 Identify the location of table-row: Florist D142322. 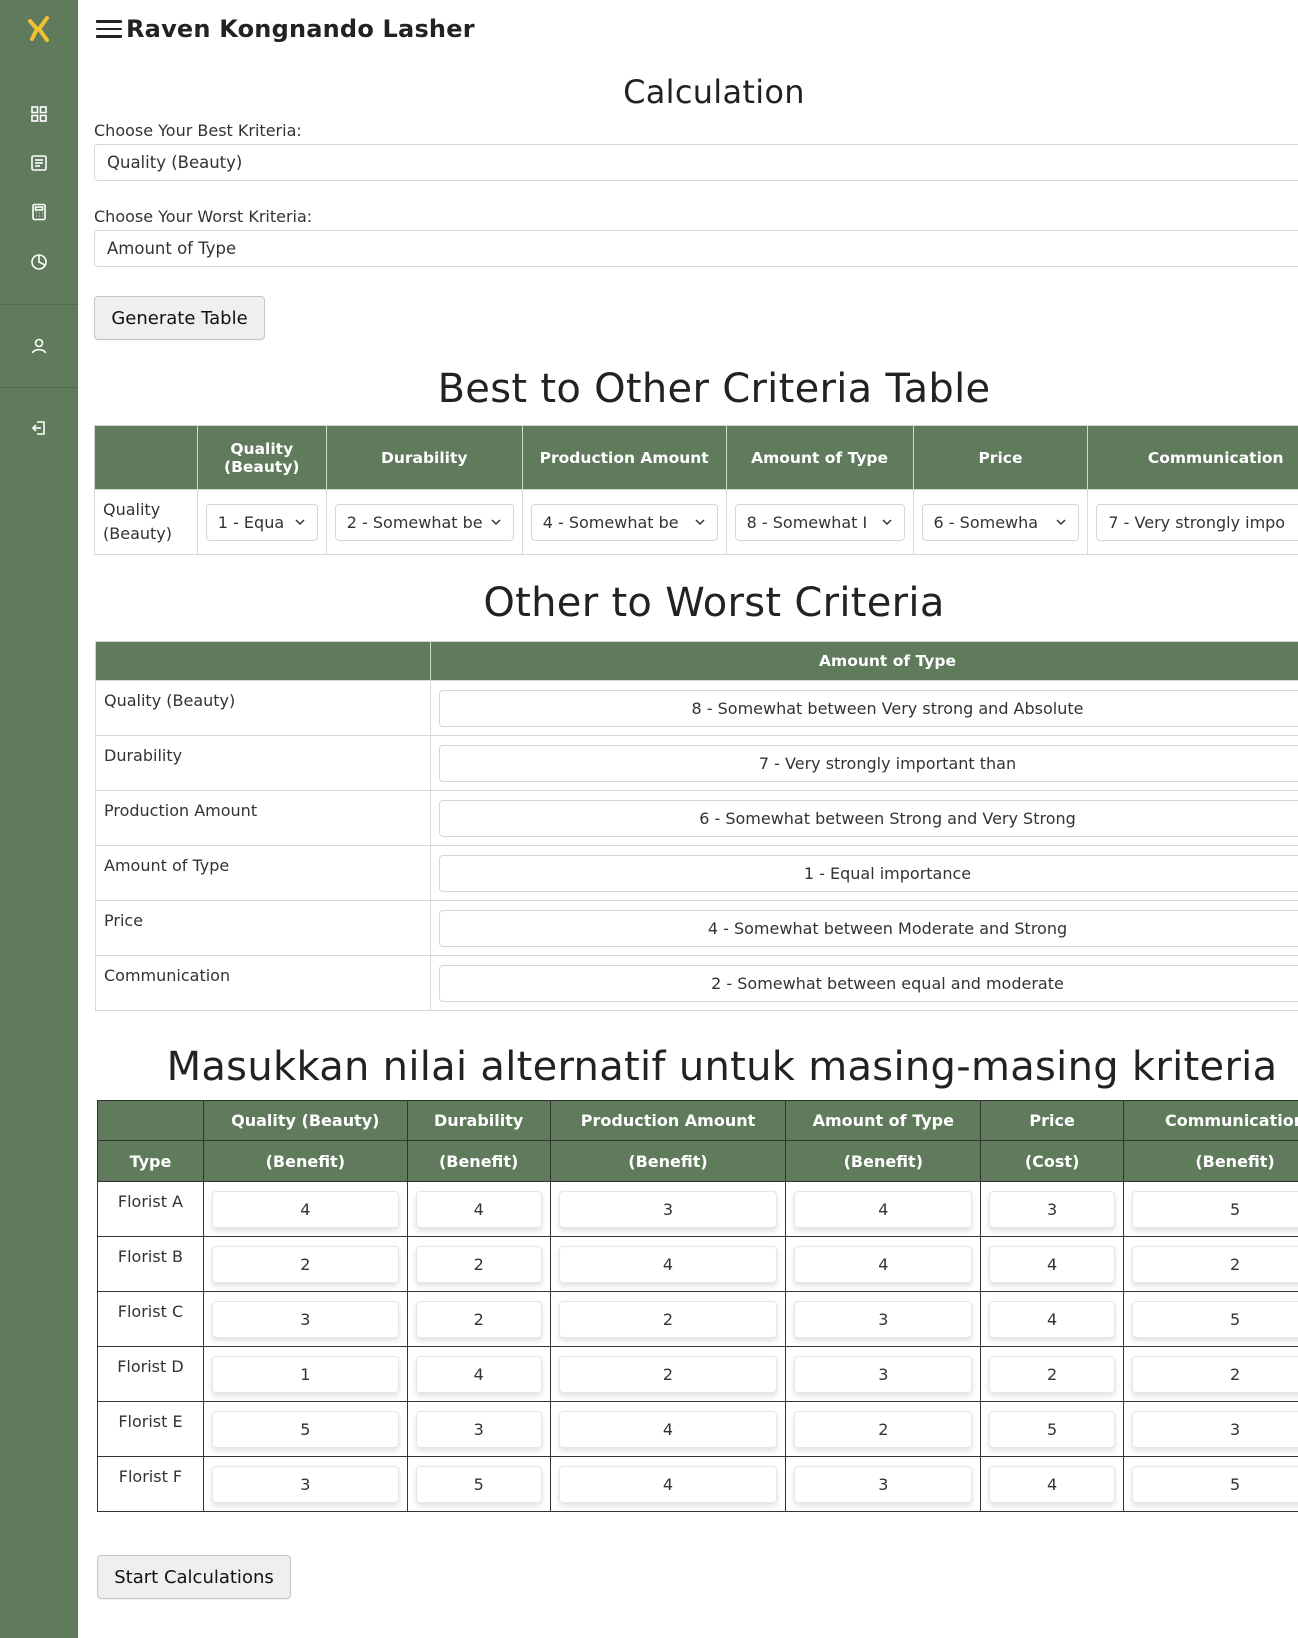
(697, 1374).